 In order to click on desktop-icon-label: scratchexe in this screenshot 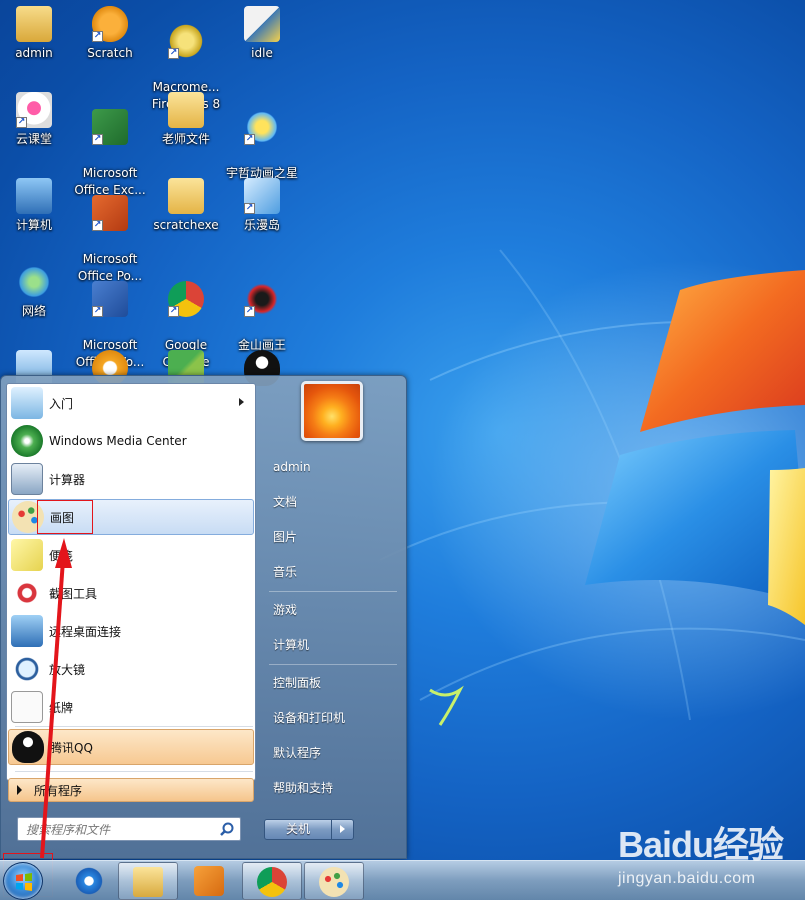, I will do `click(186, 225)`.